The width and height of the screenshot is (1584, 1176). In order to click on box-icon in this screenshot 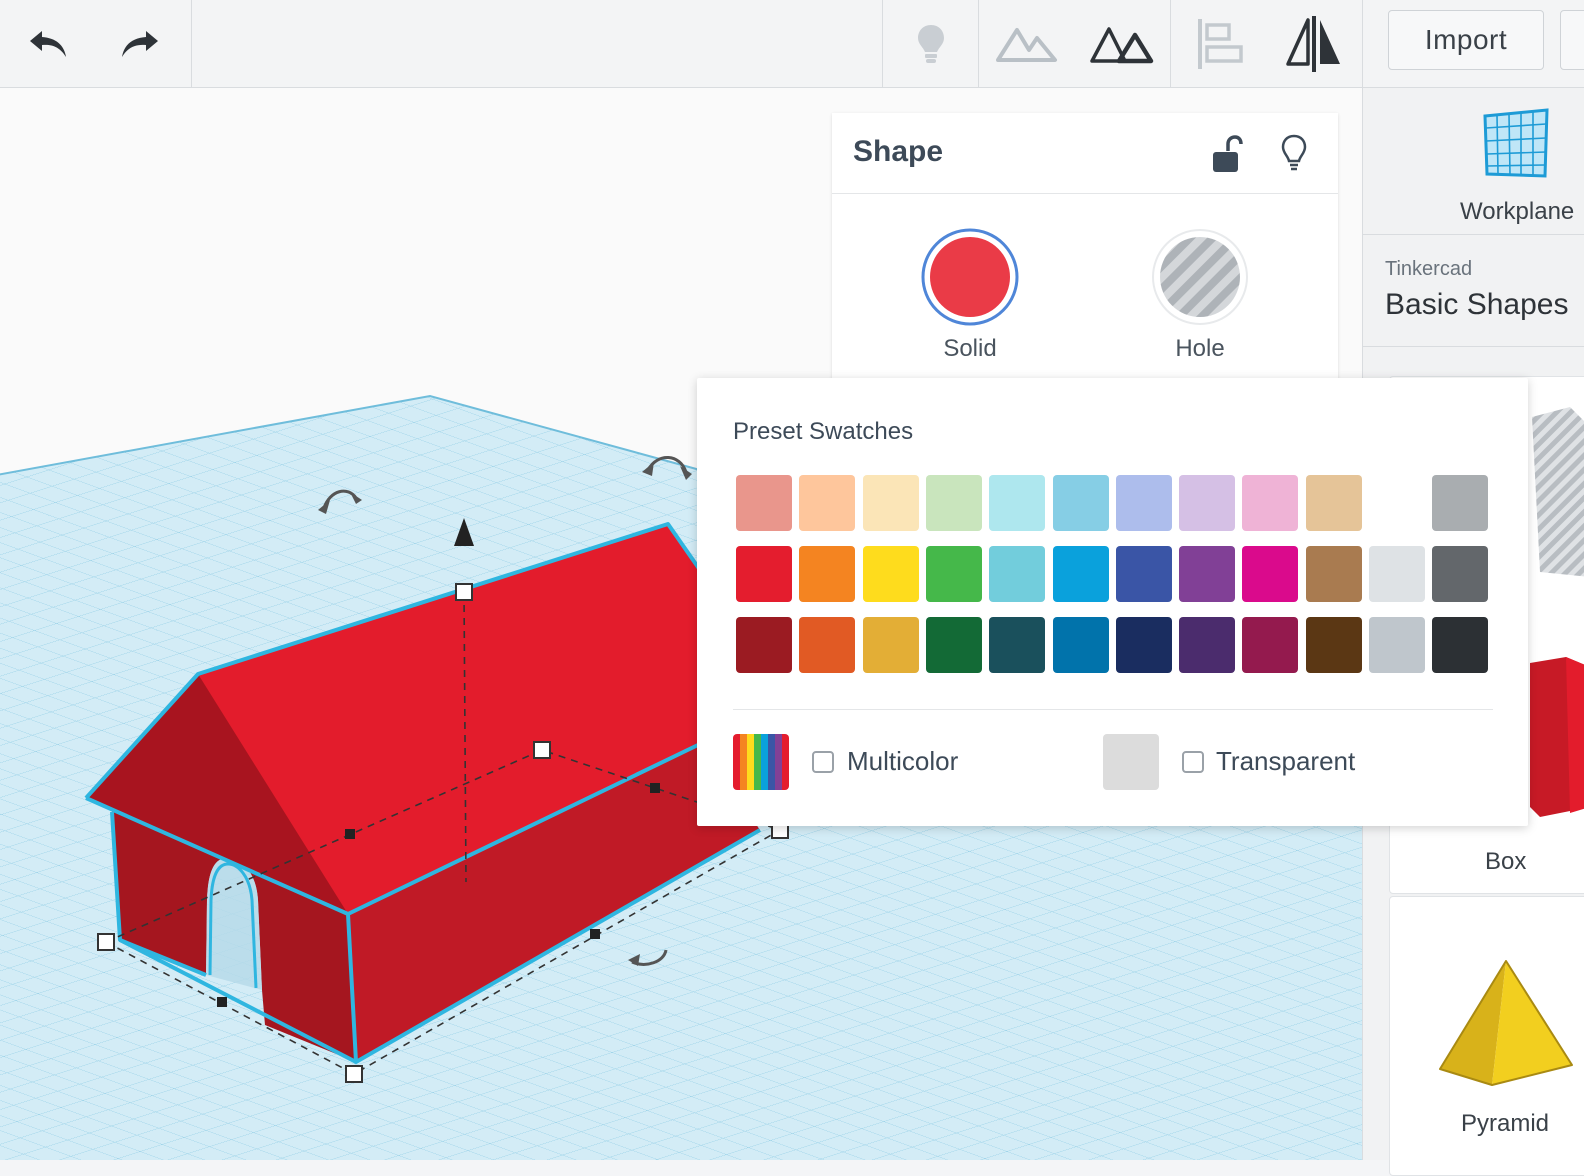, I will do `click(1557, 737)`.